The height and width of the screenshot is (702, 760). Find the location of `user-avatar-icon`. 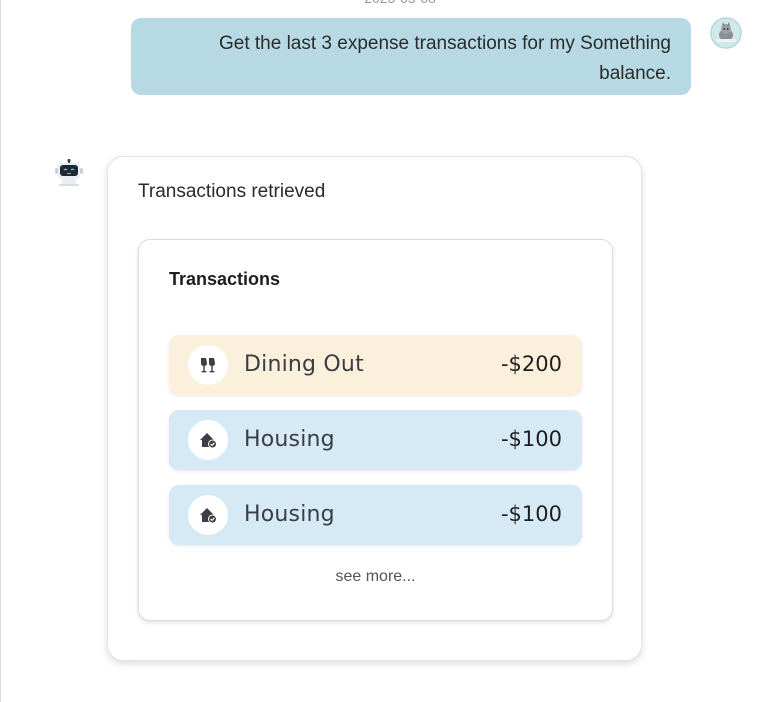

user-avatar-icon is located at coordinates (726, 33).